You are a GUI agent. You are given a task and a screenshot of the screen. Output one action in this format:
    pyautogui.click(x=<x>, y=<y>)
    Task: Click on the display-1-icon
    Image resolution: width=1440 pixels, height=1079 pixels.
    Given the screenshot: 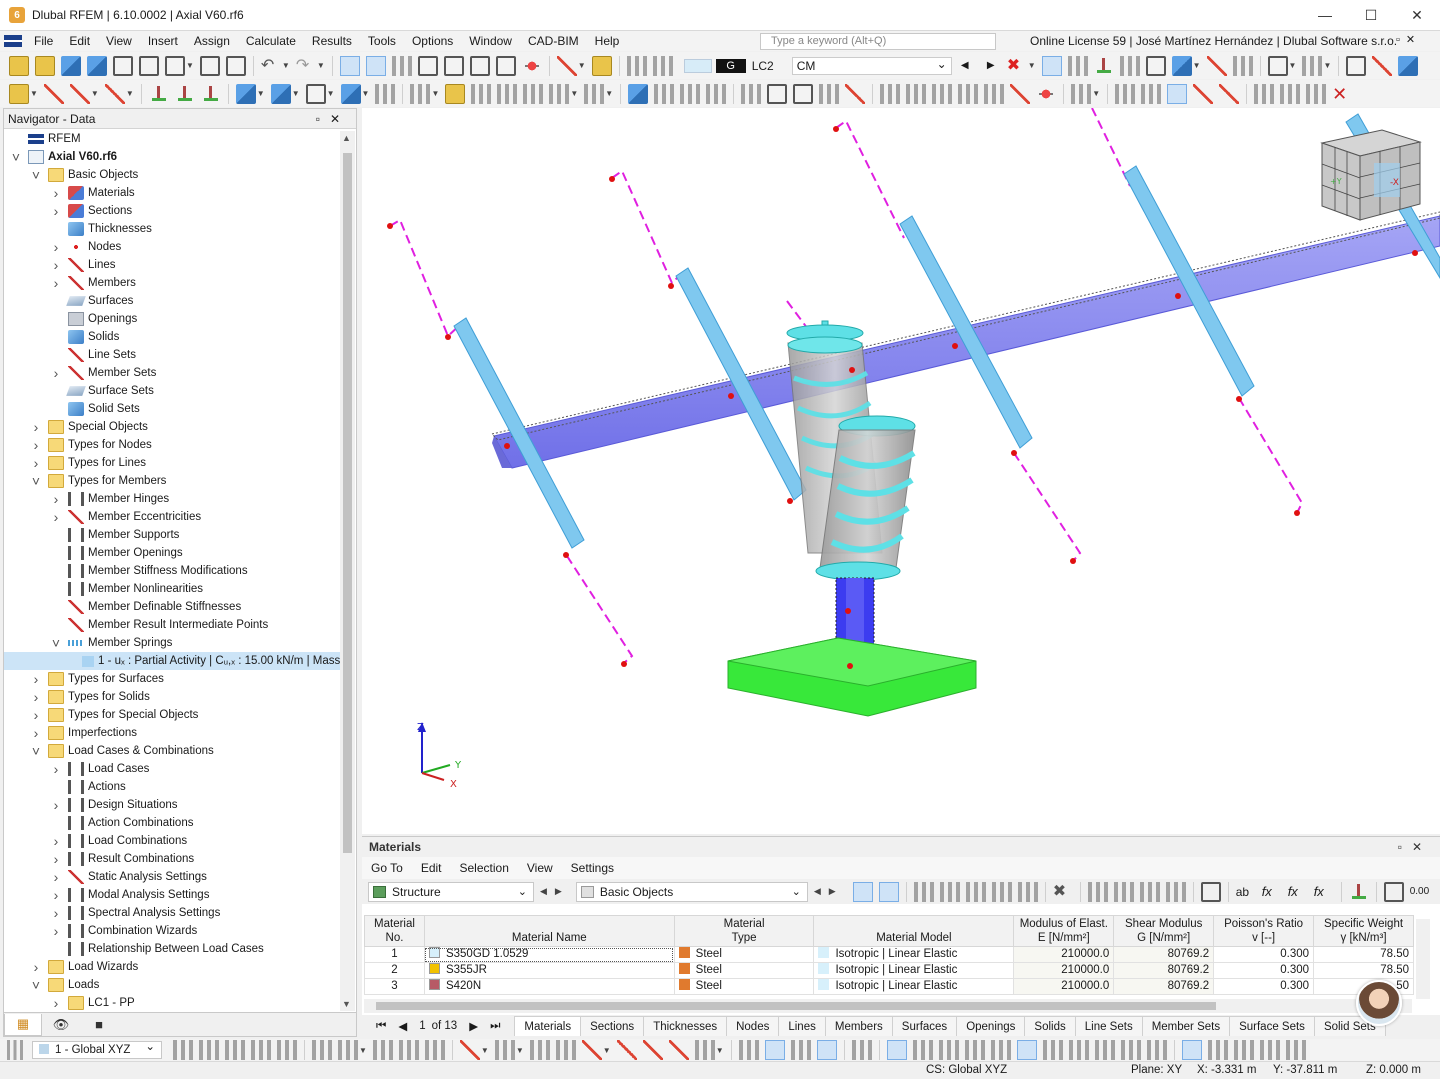 What is the action you would take?
    pyautogui.click(x=1191, y=1050)
    